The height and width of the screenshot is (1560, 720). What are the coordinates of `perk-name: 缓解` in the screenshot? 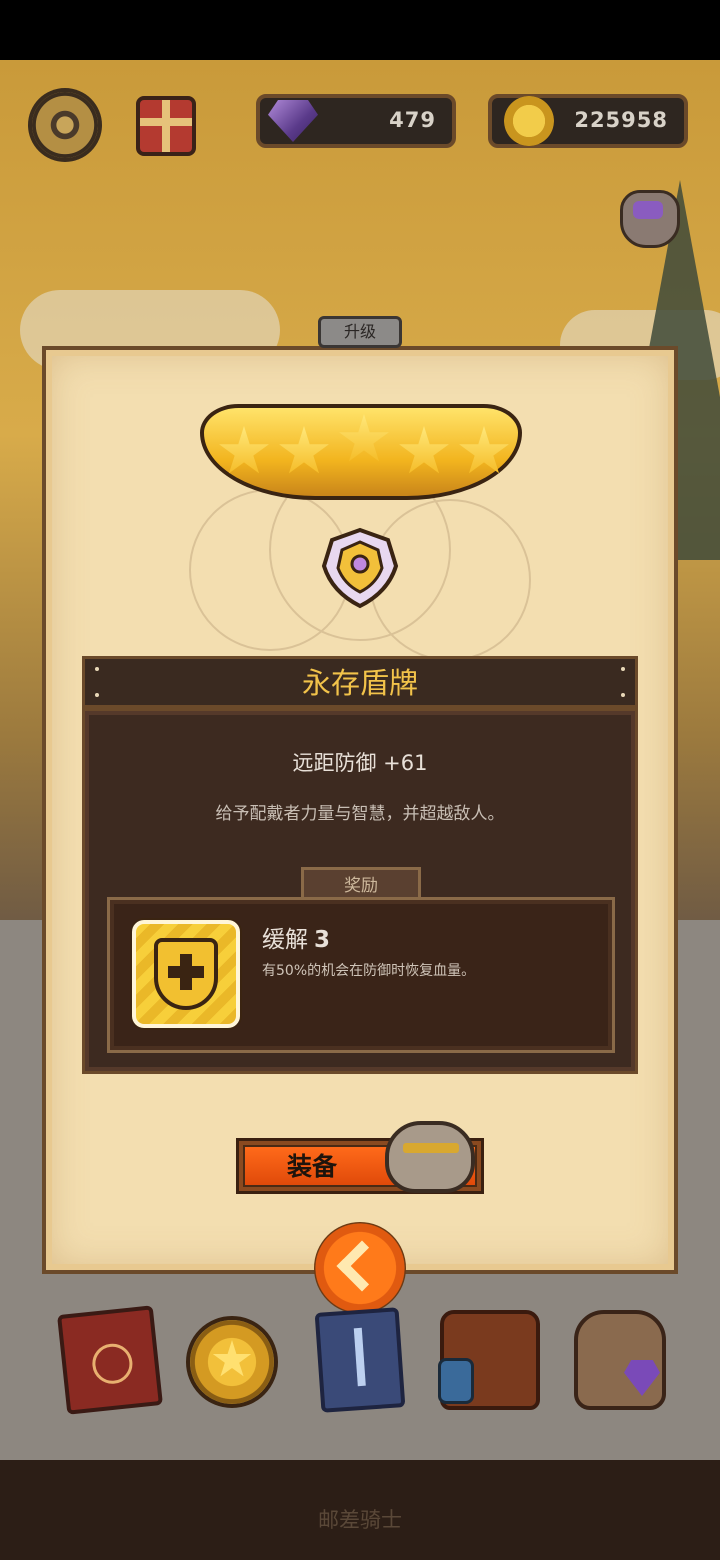 It's located at (285, 940).